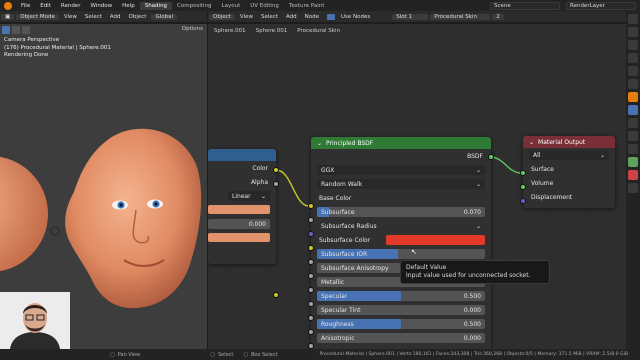  What do you see at coordinates (633, 188) in the screenshot?
I see `texture-tab-icon` at bounding box center [633, 188].